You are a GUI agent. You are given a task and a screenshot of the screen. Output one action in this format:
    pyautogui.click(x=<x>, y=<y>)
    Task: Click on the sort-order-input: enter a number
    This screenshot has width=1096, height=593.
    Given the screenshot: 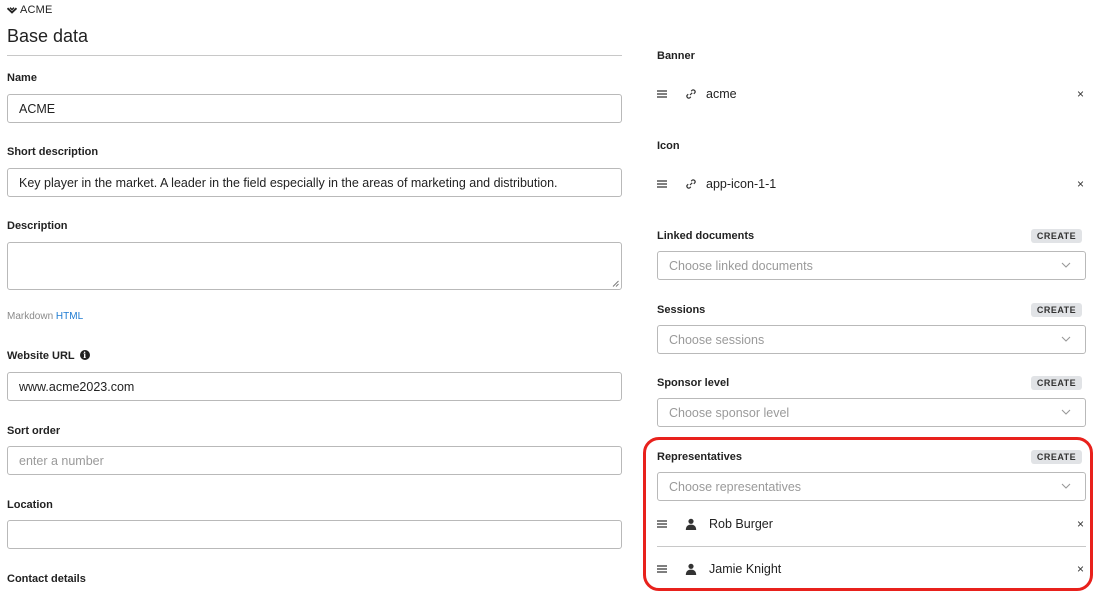 What is the action you would take?
    pyautogui.click(x=314, y=460)
    